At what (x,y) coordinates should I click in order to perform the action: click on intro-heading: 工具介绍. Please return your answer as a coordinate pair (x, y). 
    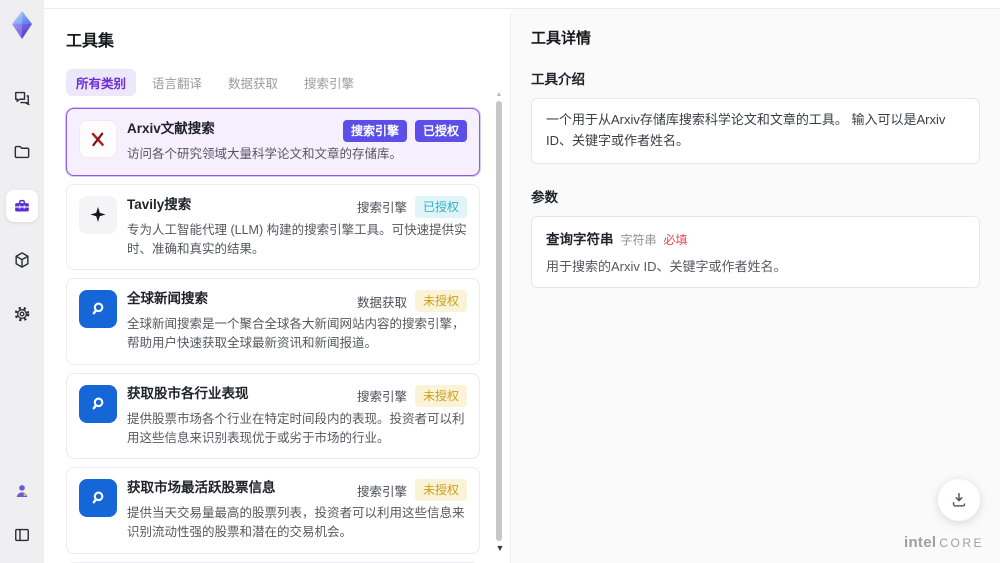
    Looking at the image, I should click on (558, 79).